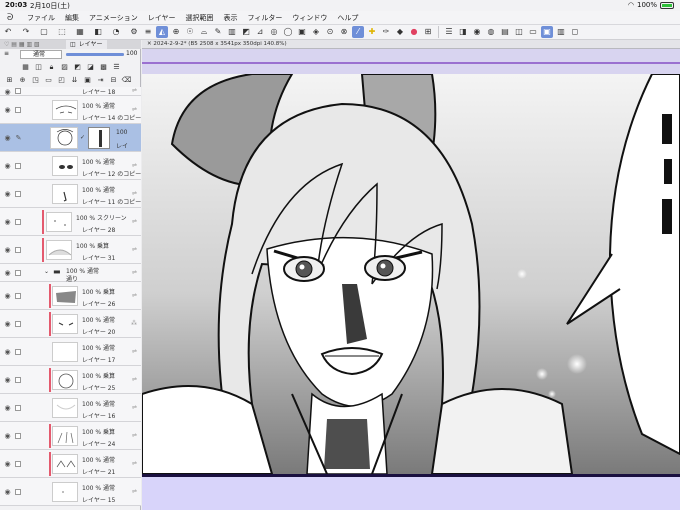  Describe the element at coordinates (533, 32) in the screenshot. I see `navigator-icon: ▭` at that location.